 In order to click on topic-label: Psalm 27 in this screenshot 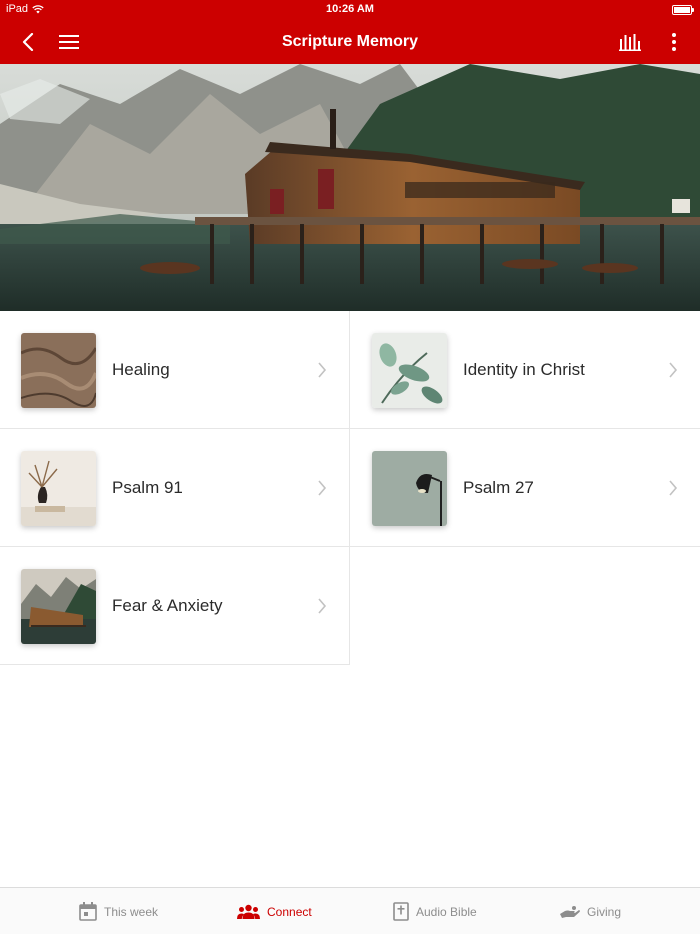, I will do `click(498, 487)`.